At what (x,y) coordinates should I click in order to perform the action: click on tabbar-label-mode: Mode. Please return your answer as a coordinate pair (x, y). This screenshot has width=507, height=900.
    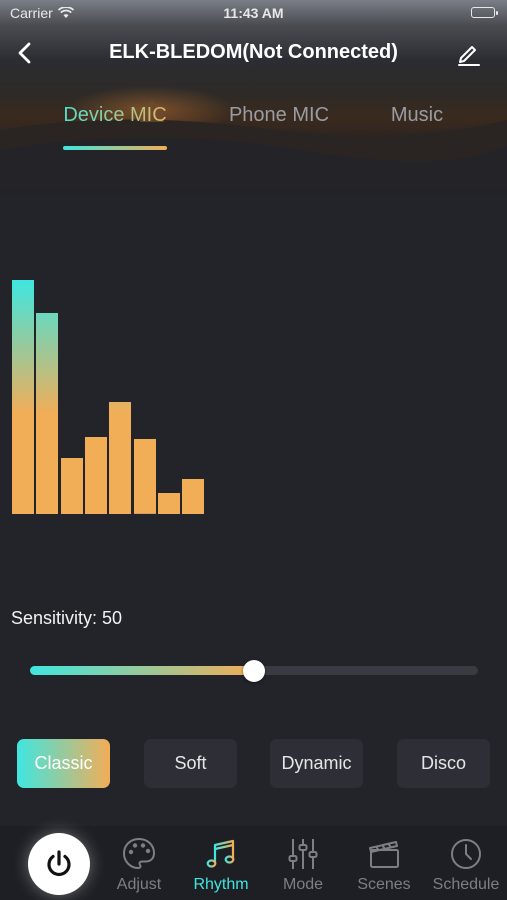
    Looking at the image, I should click on (303, 884).